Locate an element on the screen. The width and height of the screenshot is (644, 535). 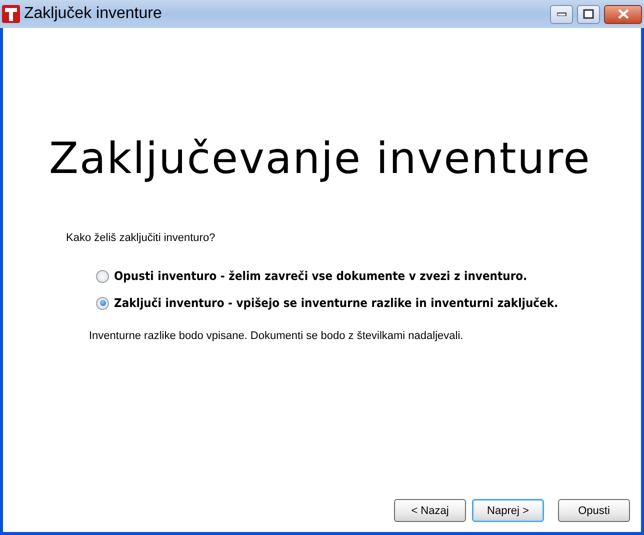
minimize-button is located at coordinates (561, 14).